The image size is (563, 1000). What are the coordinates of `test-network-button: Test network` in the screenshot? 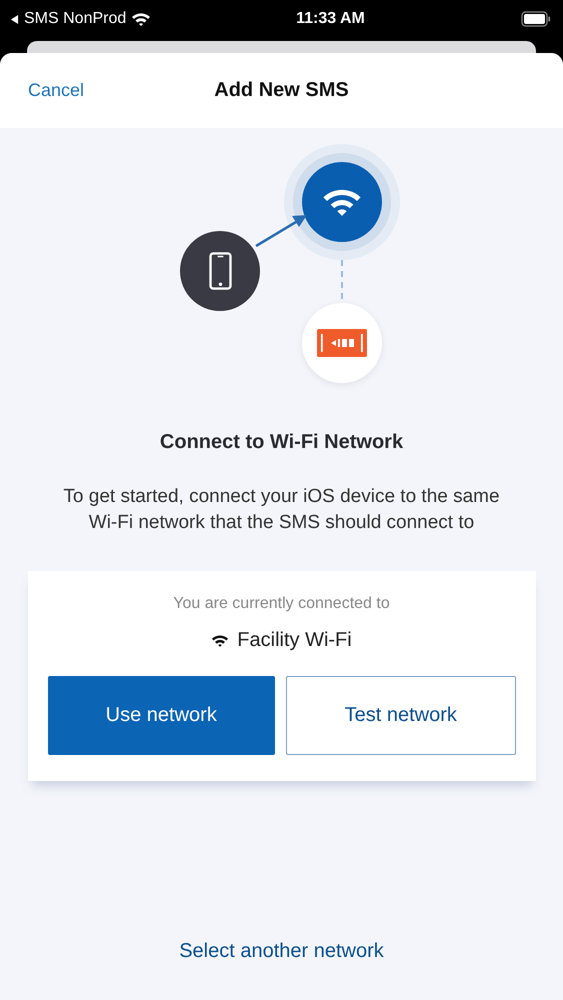 It's located at (401, 715).